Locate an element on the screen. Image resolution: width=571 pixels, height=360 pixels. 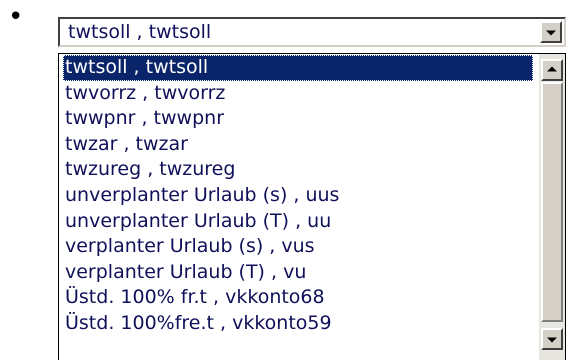
list-option: Üstd. 100%fre.t , vkkonto59 is located at coordinates (298, 324).